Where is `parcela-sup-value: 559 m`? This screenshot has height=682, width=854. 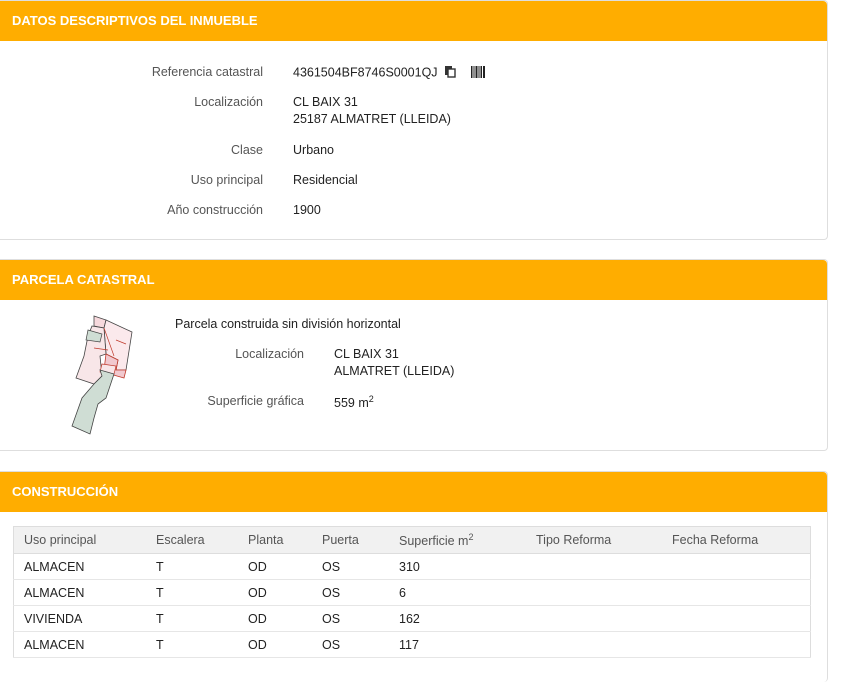 parcela-sup-value: 559 m is located at coordinates (351, 403).